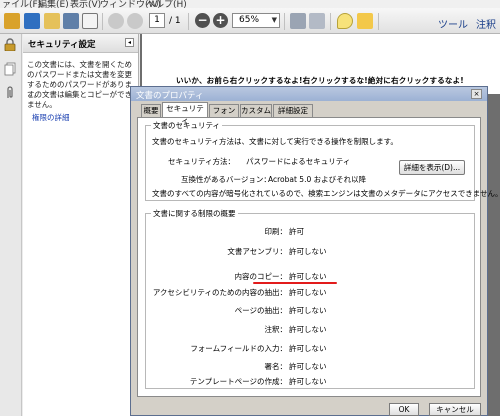  What do you see at coordinates (308, 276) in the screenshot?
I see `perm-value-copy: 許可しない` at bounding box center [308, 276].